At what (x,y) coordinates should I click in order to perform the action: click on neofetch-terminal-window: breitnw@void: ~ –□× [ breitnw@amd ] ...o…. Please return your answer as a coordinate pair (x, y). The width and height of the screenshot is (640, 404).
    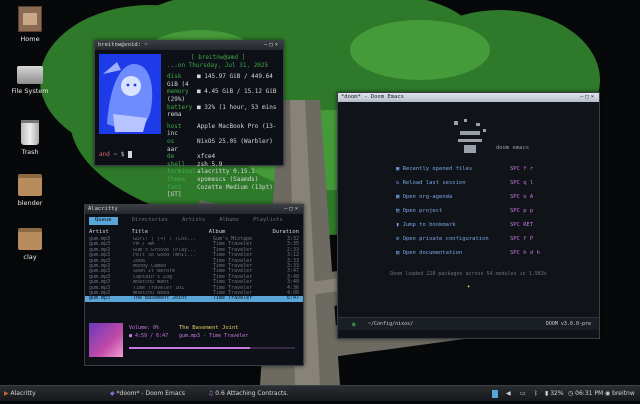
    Looking at the image, I should click on (189, 119).